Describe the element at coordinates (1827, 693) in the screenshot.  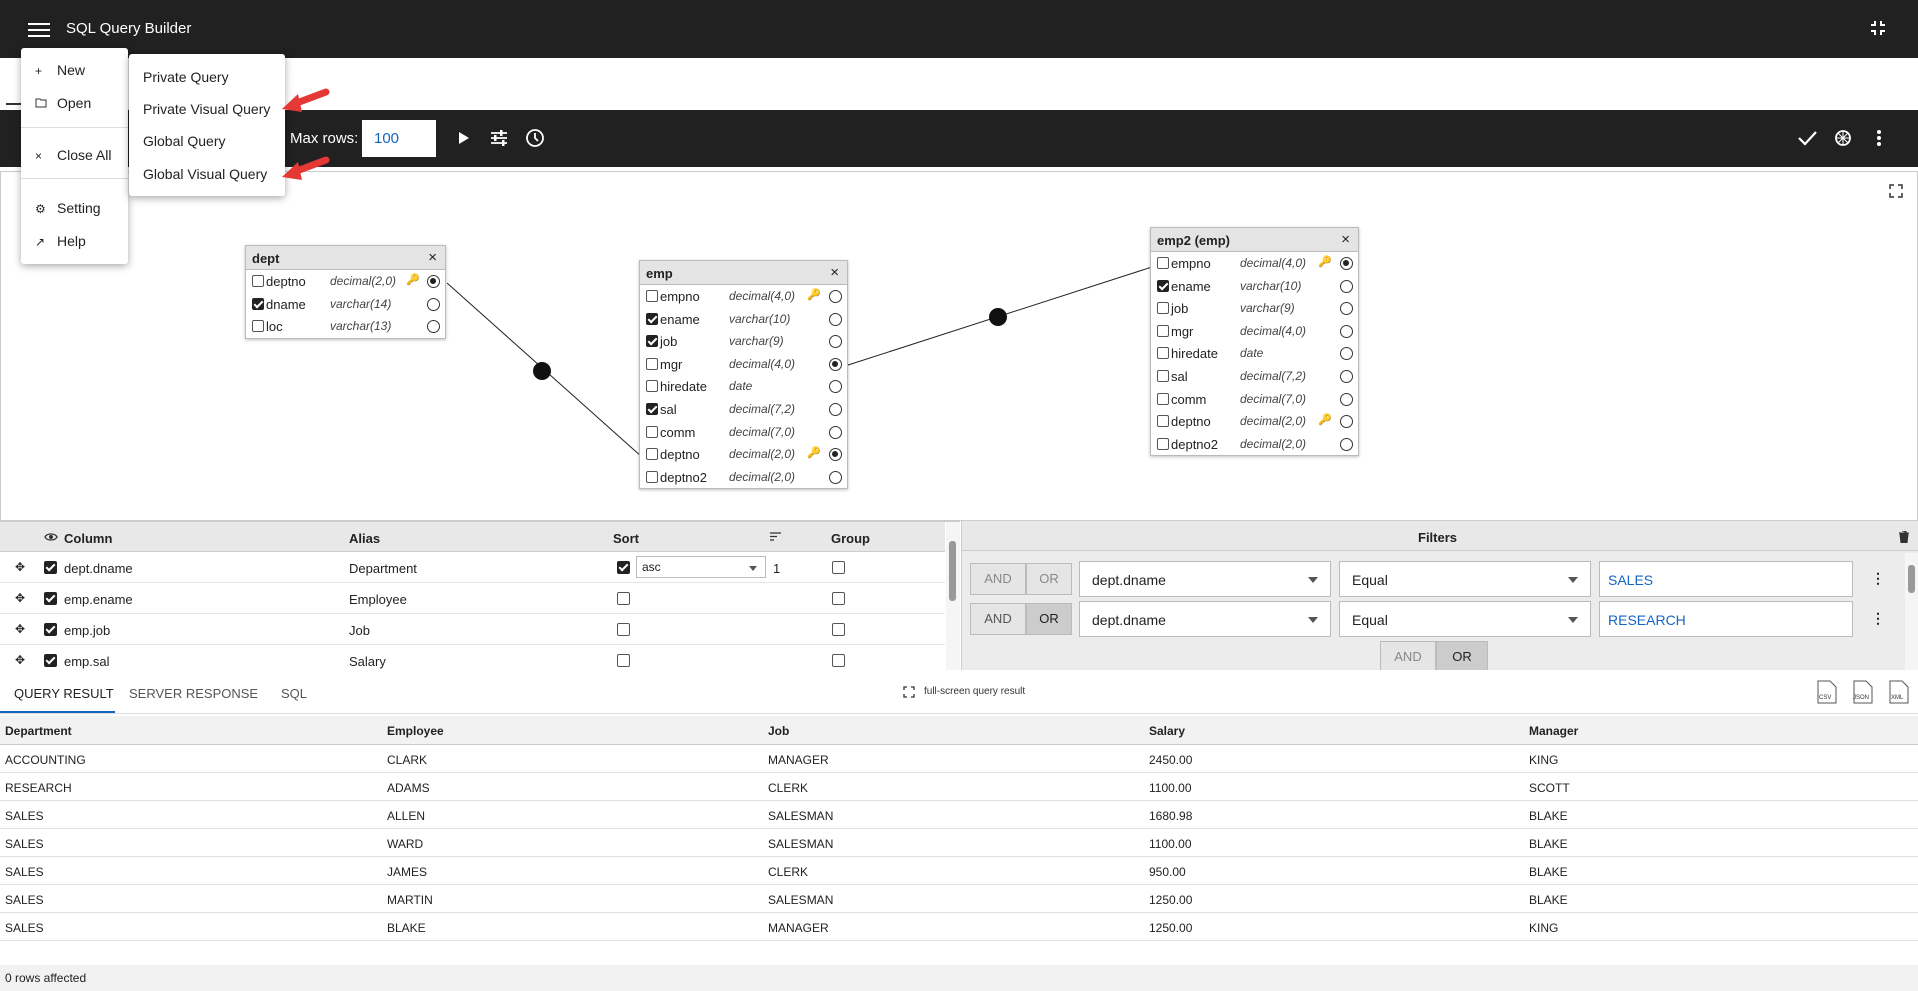
I see `csv-export-icon: CSV` at that location.